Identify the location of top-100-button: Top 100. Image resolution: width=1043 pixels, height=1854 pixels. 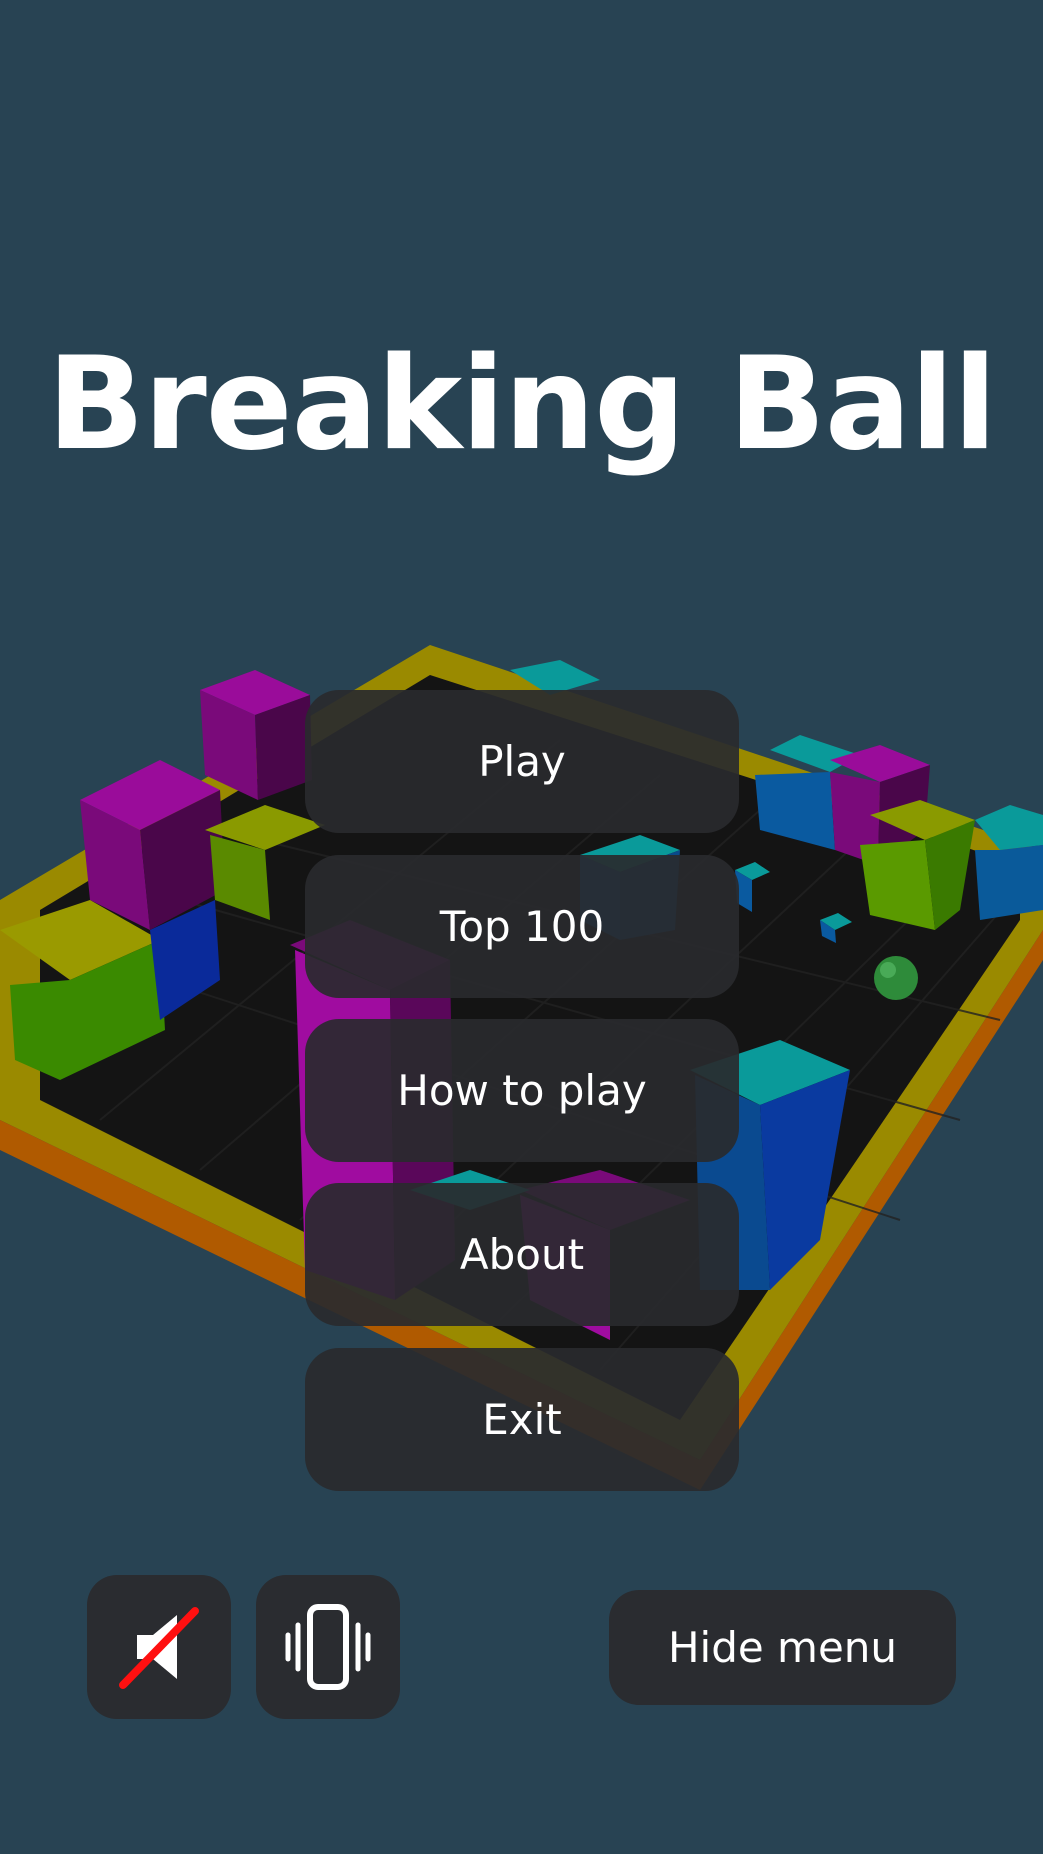
(522, 926).